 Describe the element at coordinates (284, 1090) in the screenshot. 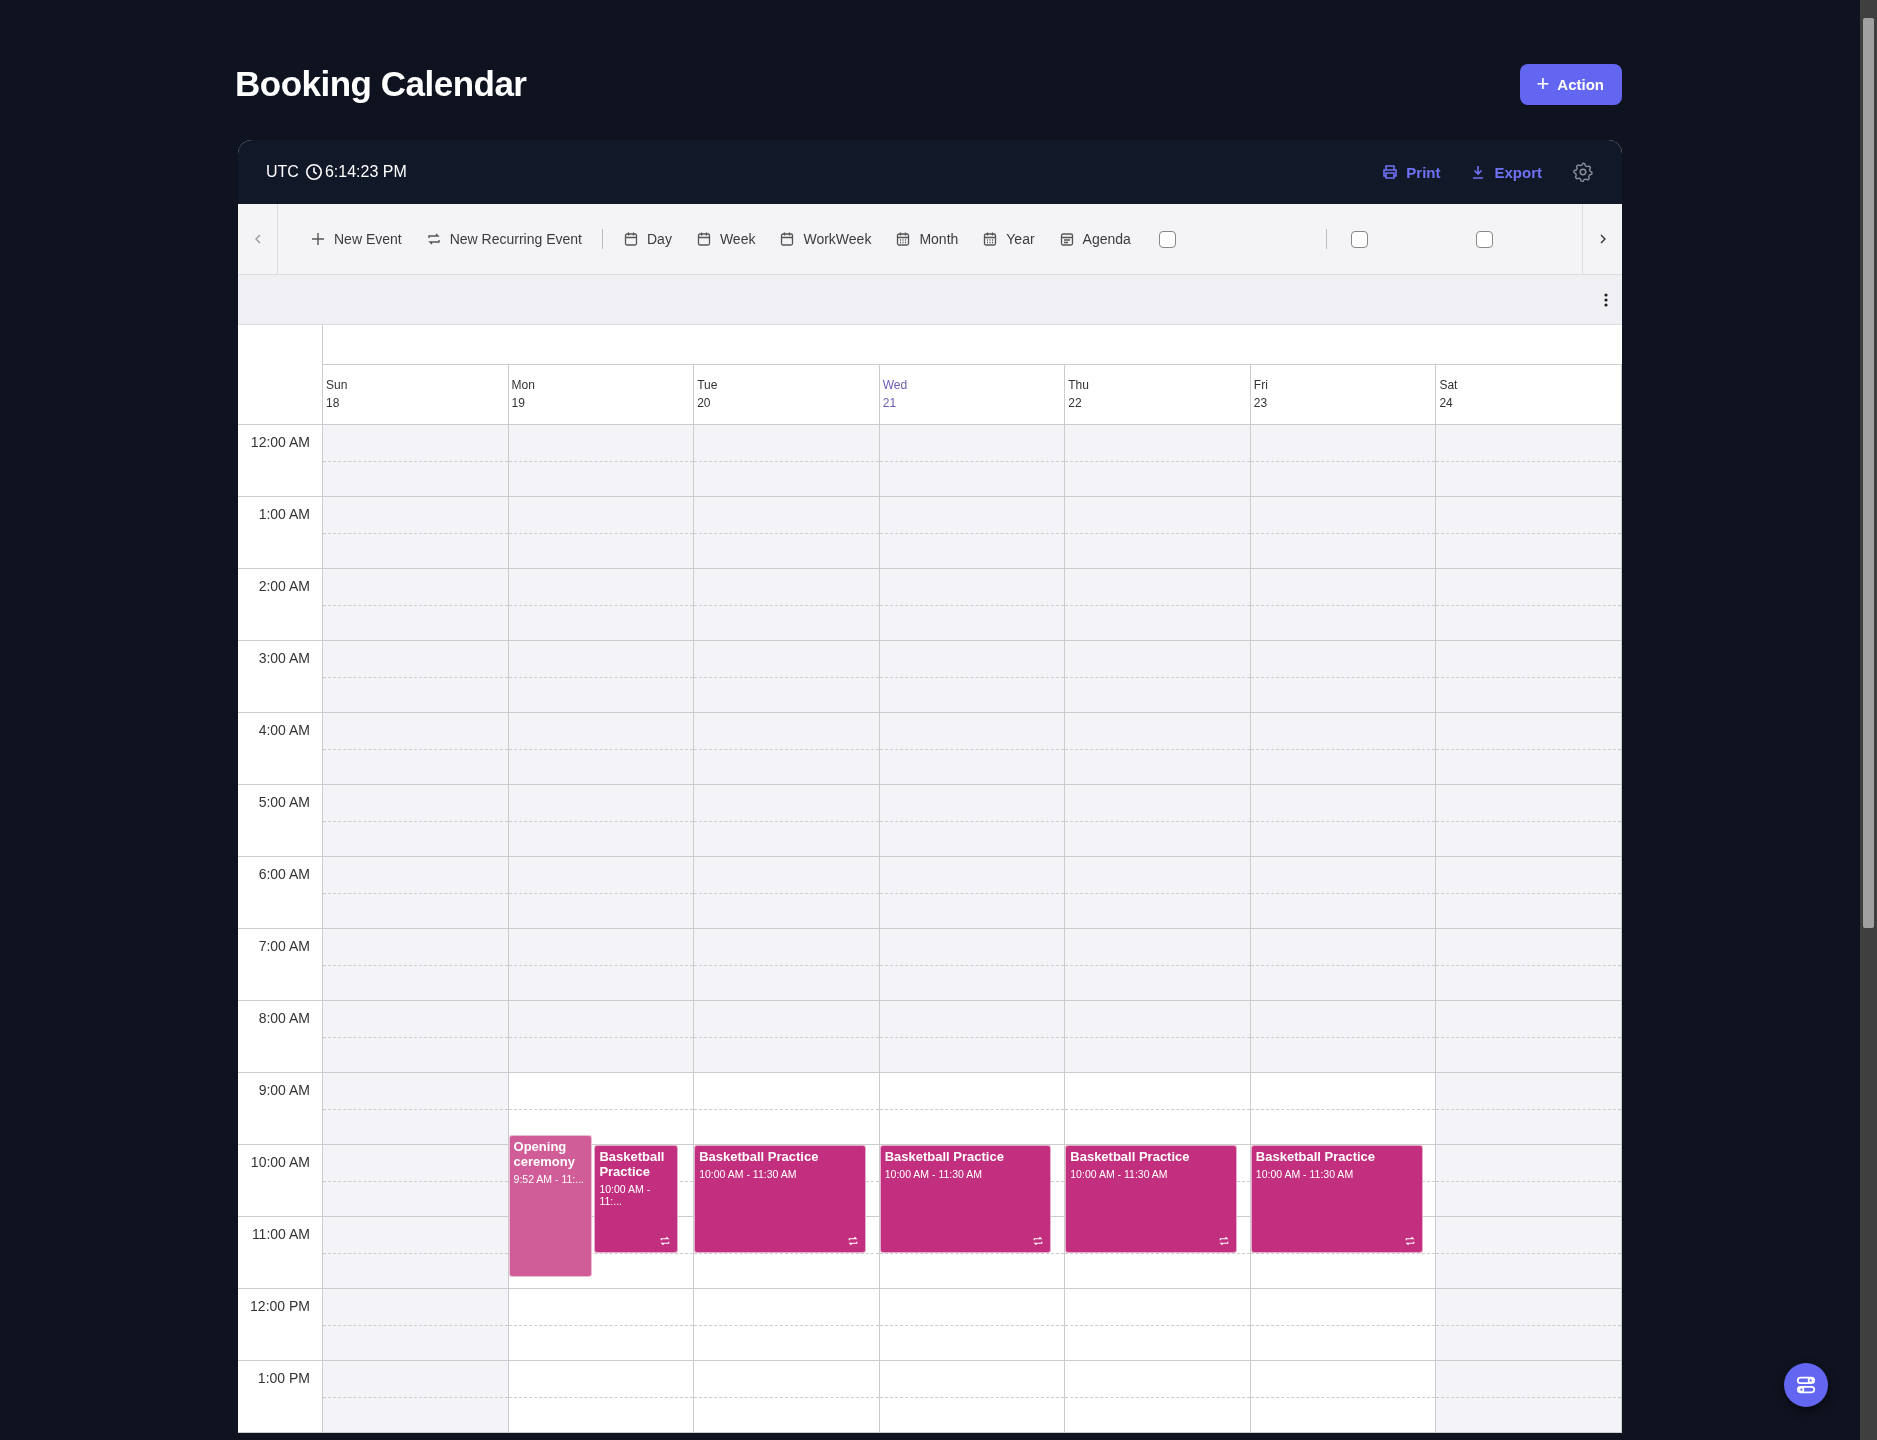

I see `time-label: 9:00 AM` at that location.